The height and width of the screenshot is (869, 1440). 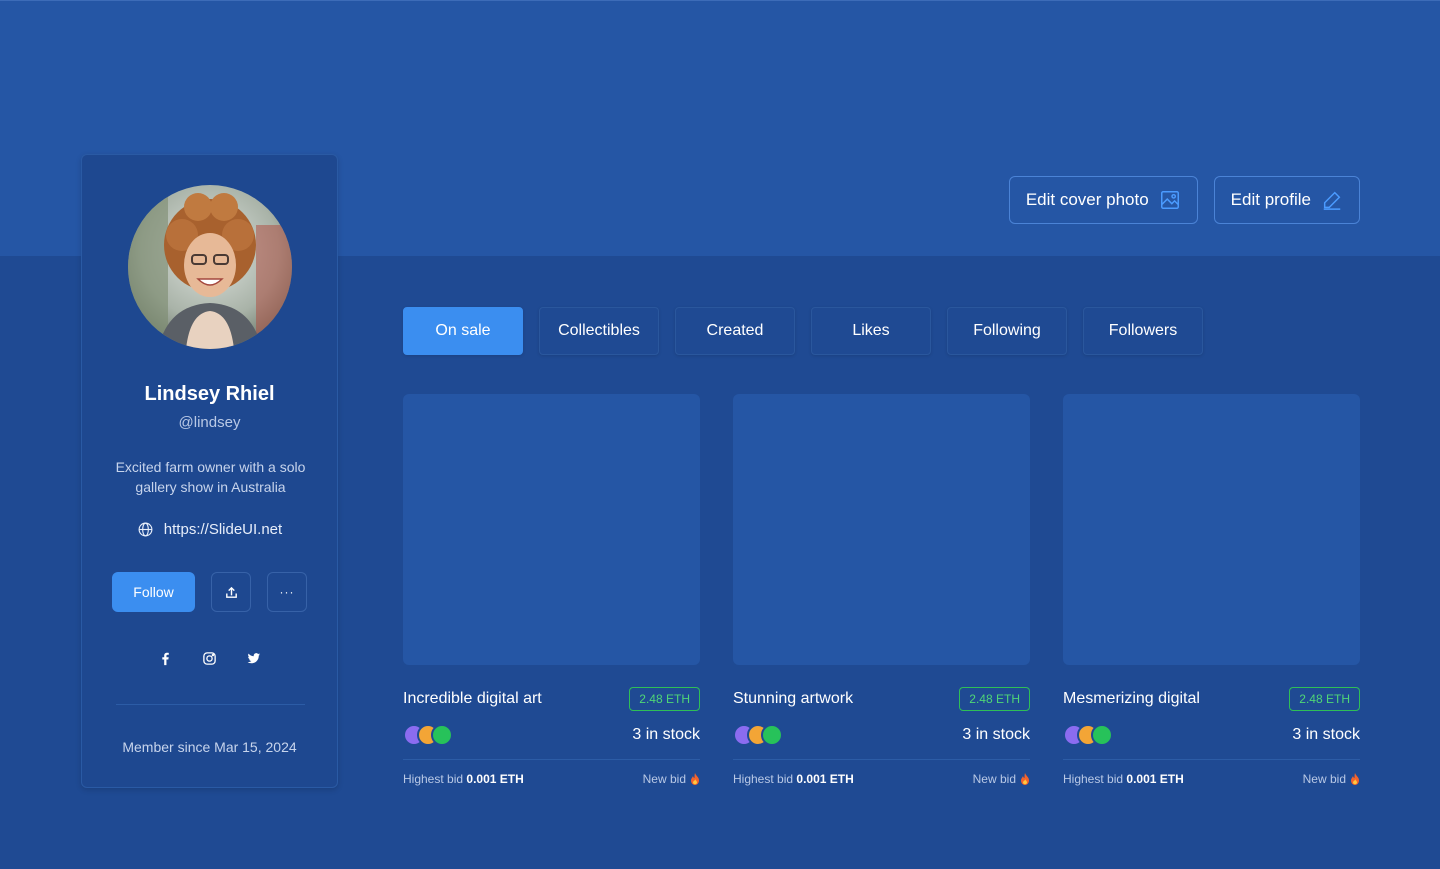 I want to click on more-button: ···, so click(x=287, y=592).